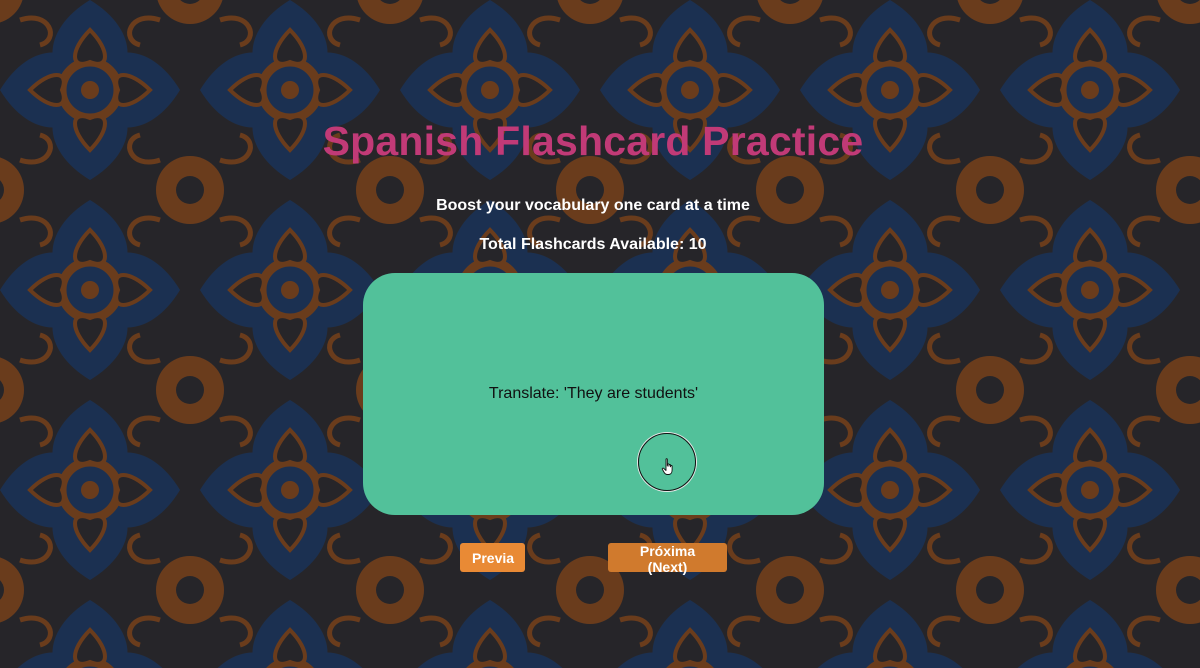 The width and height of the screenshot is (1200, 668). I want to click on page-title: Spanish Flashcard Practice, so click(593, 141).